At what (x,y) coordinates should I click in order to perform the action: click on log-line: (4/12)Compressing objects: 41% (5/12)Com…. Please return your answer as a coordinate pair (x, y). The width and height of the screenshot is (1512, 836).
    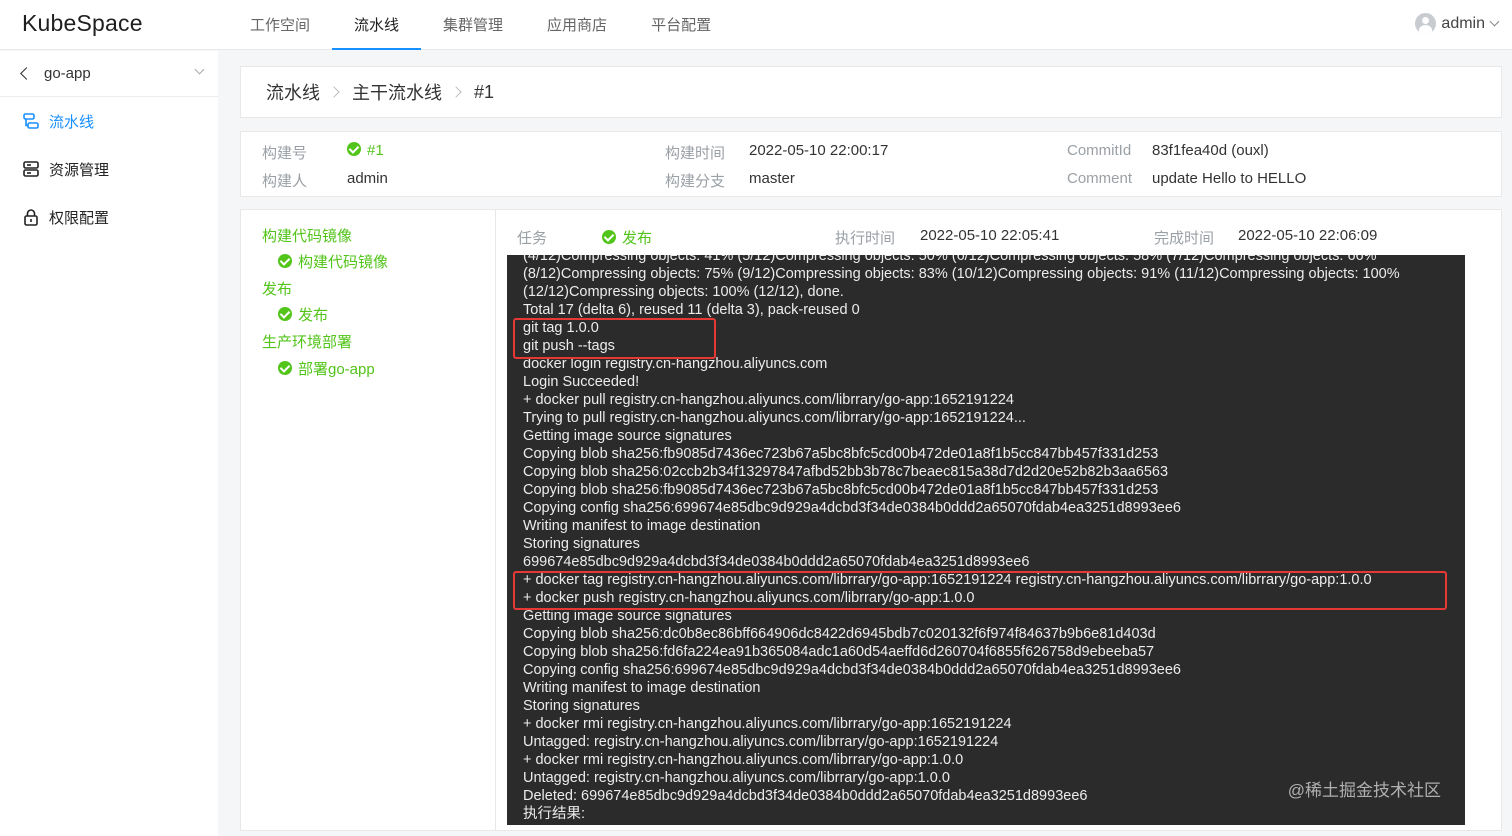
    Looking at the image, I should click on (950, 259).